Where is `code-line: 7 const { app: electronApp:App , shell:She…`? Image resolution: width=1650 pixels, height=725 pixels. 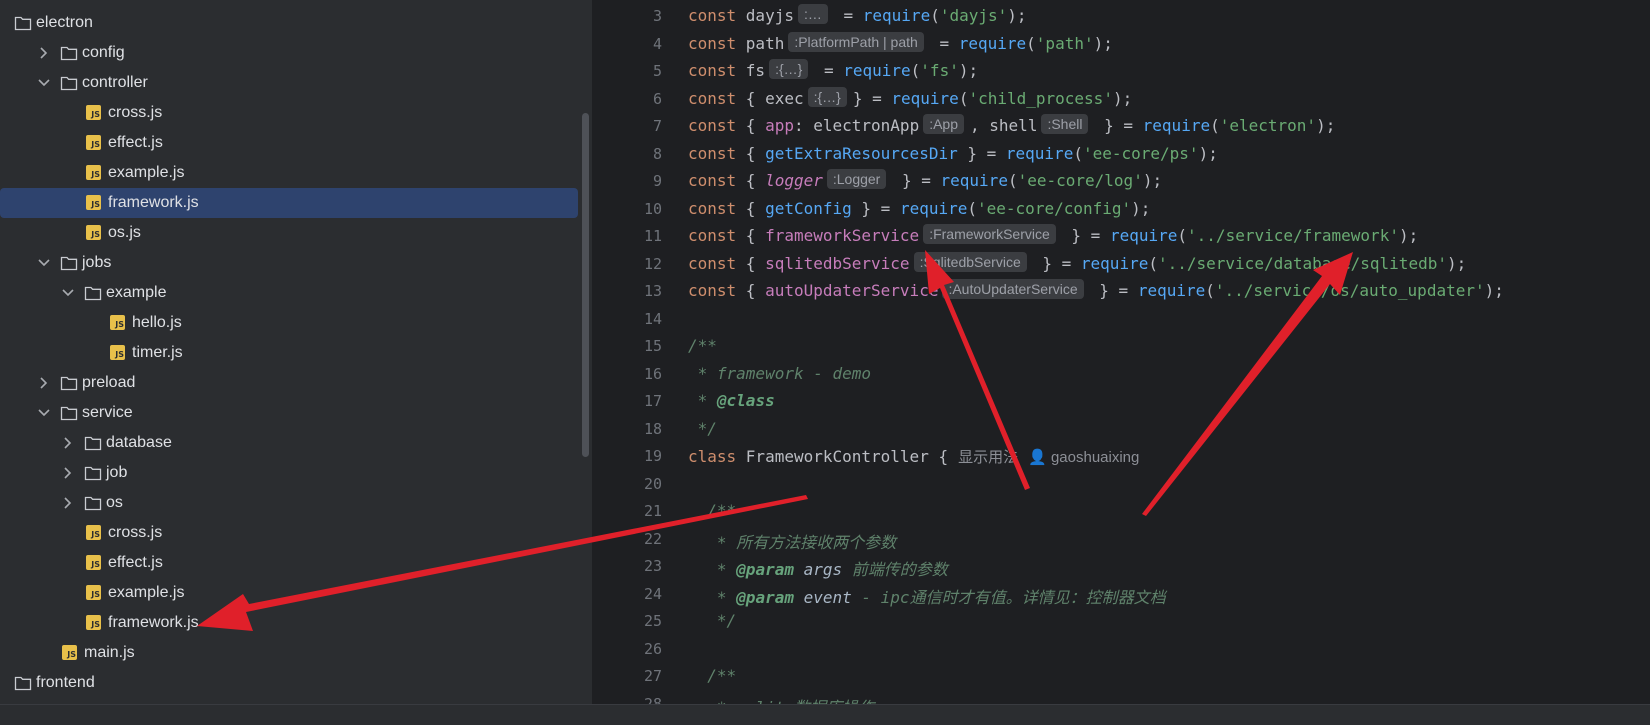 code-line: 7 const { app: electronApp:App , shell:She… is located at coordinates (1122, 126).